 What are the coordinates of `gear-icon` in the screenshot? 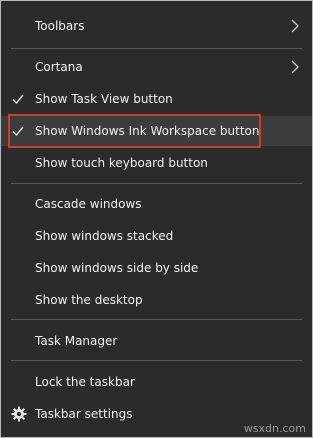 It's located at (19, 414).